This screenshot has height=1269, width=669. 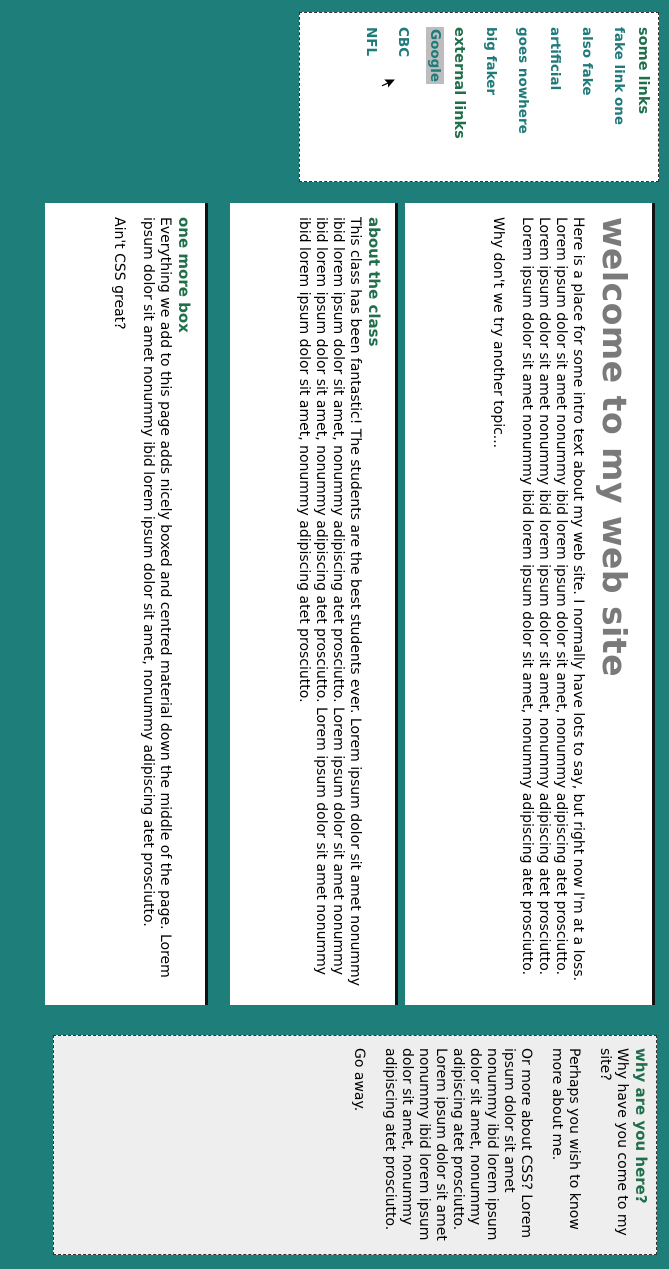 What do you see at coordinates (614, 447) in the screenshot?
I see `page-title: welcome to my web site` at bounding box center [614, 447].